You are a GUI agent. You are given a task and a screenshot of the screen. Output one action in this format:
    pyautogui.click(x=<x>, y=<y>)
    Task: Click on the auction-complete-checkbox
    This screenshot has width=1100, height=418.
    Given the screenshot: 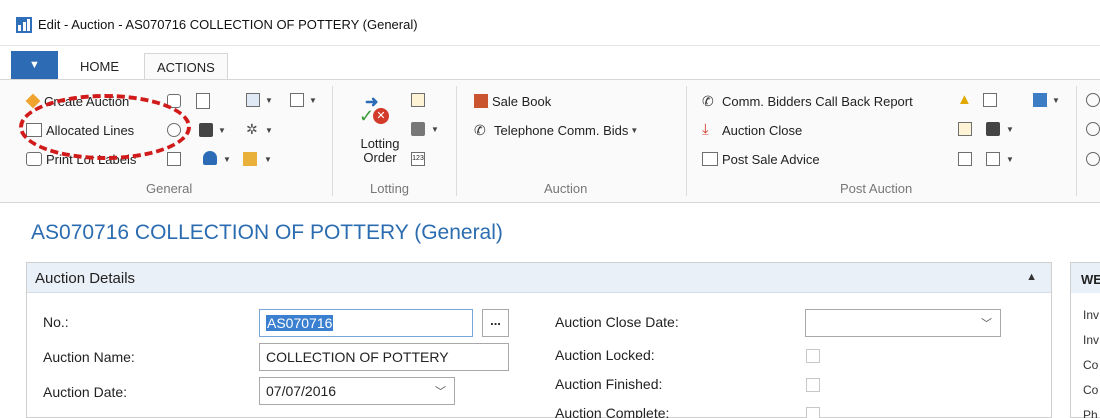 What is the action you would take?
    pyautogui.click(x=813, y=412)
    